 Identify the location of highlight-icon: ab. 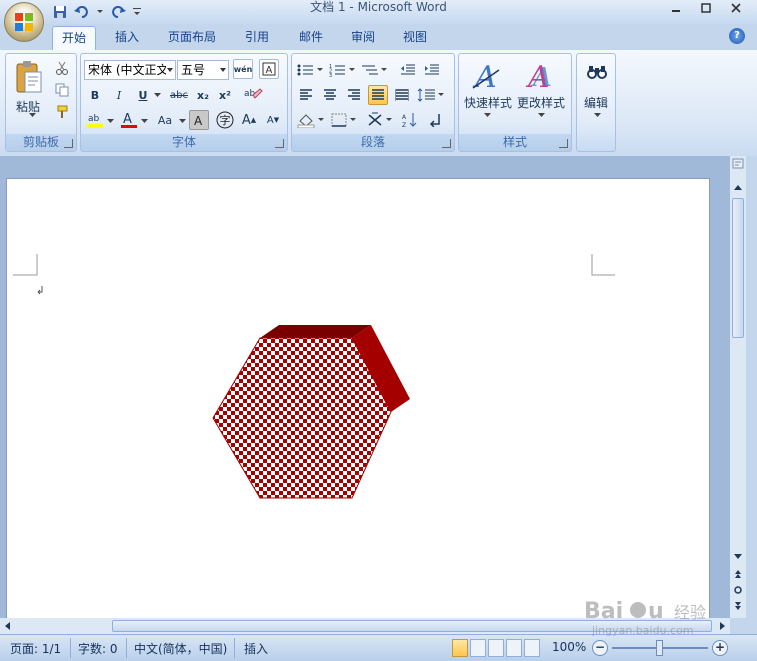
(95, 120).